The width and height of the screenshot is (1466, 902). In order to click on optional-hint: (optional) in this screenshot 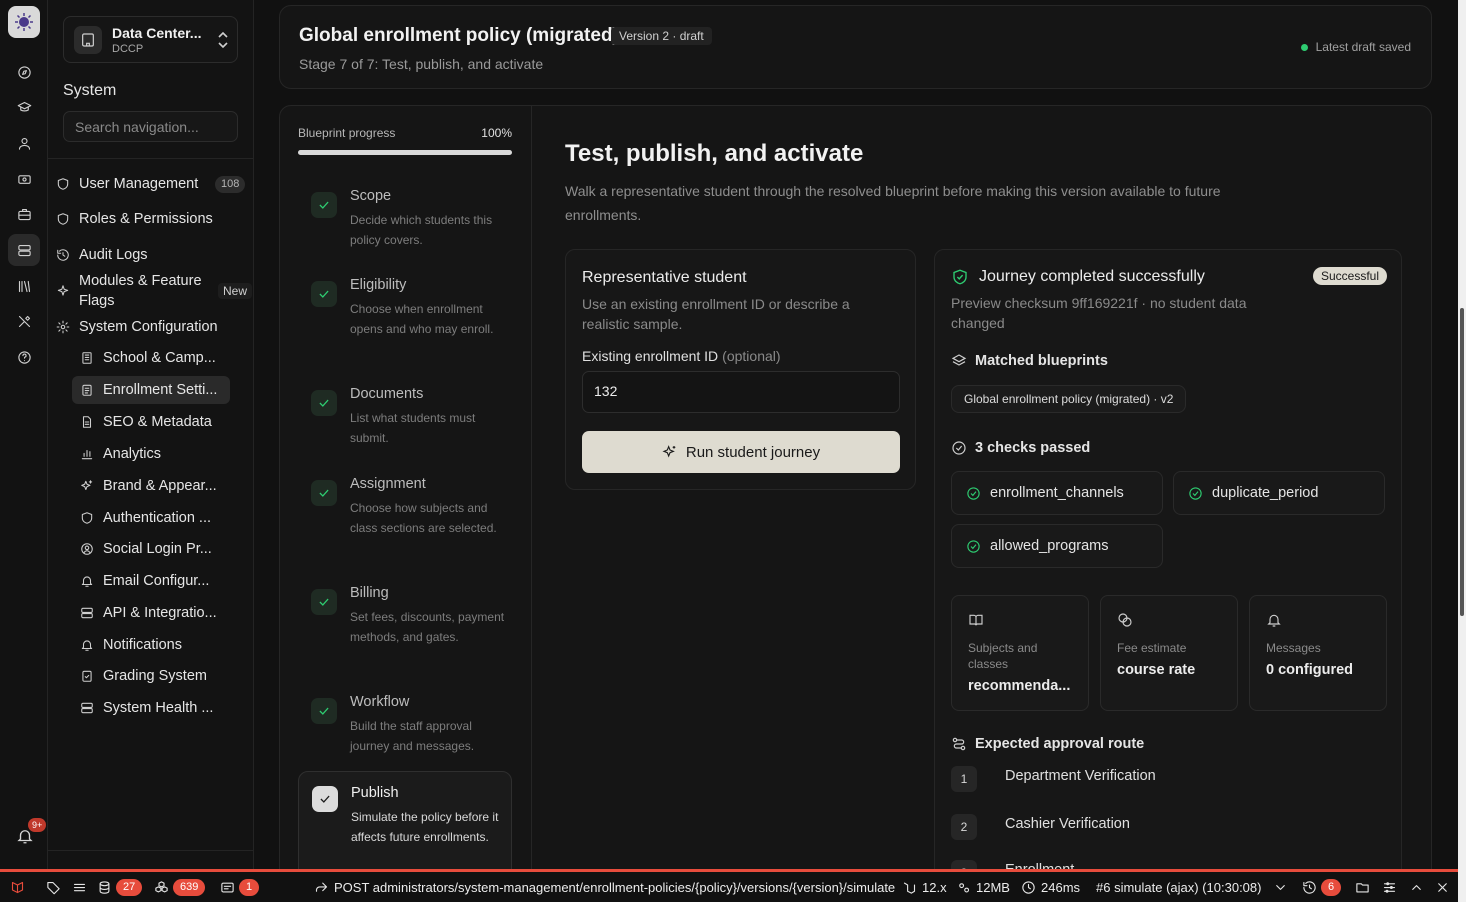, I will do `click(751, 356)`.